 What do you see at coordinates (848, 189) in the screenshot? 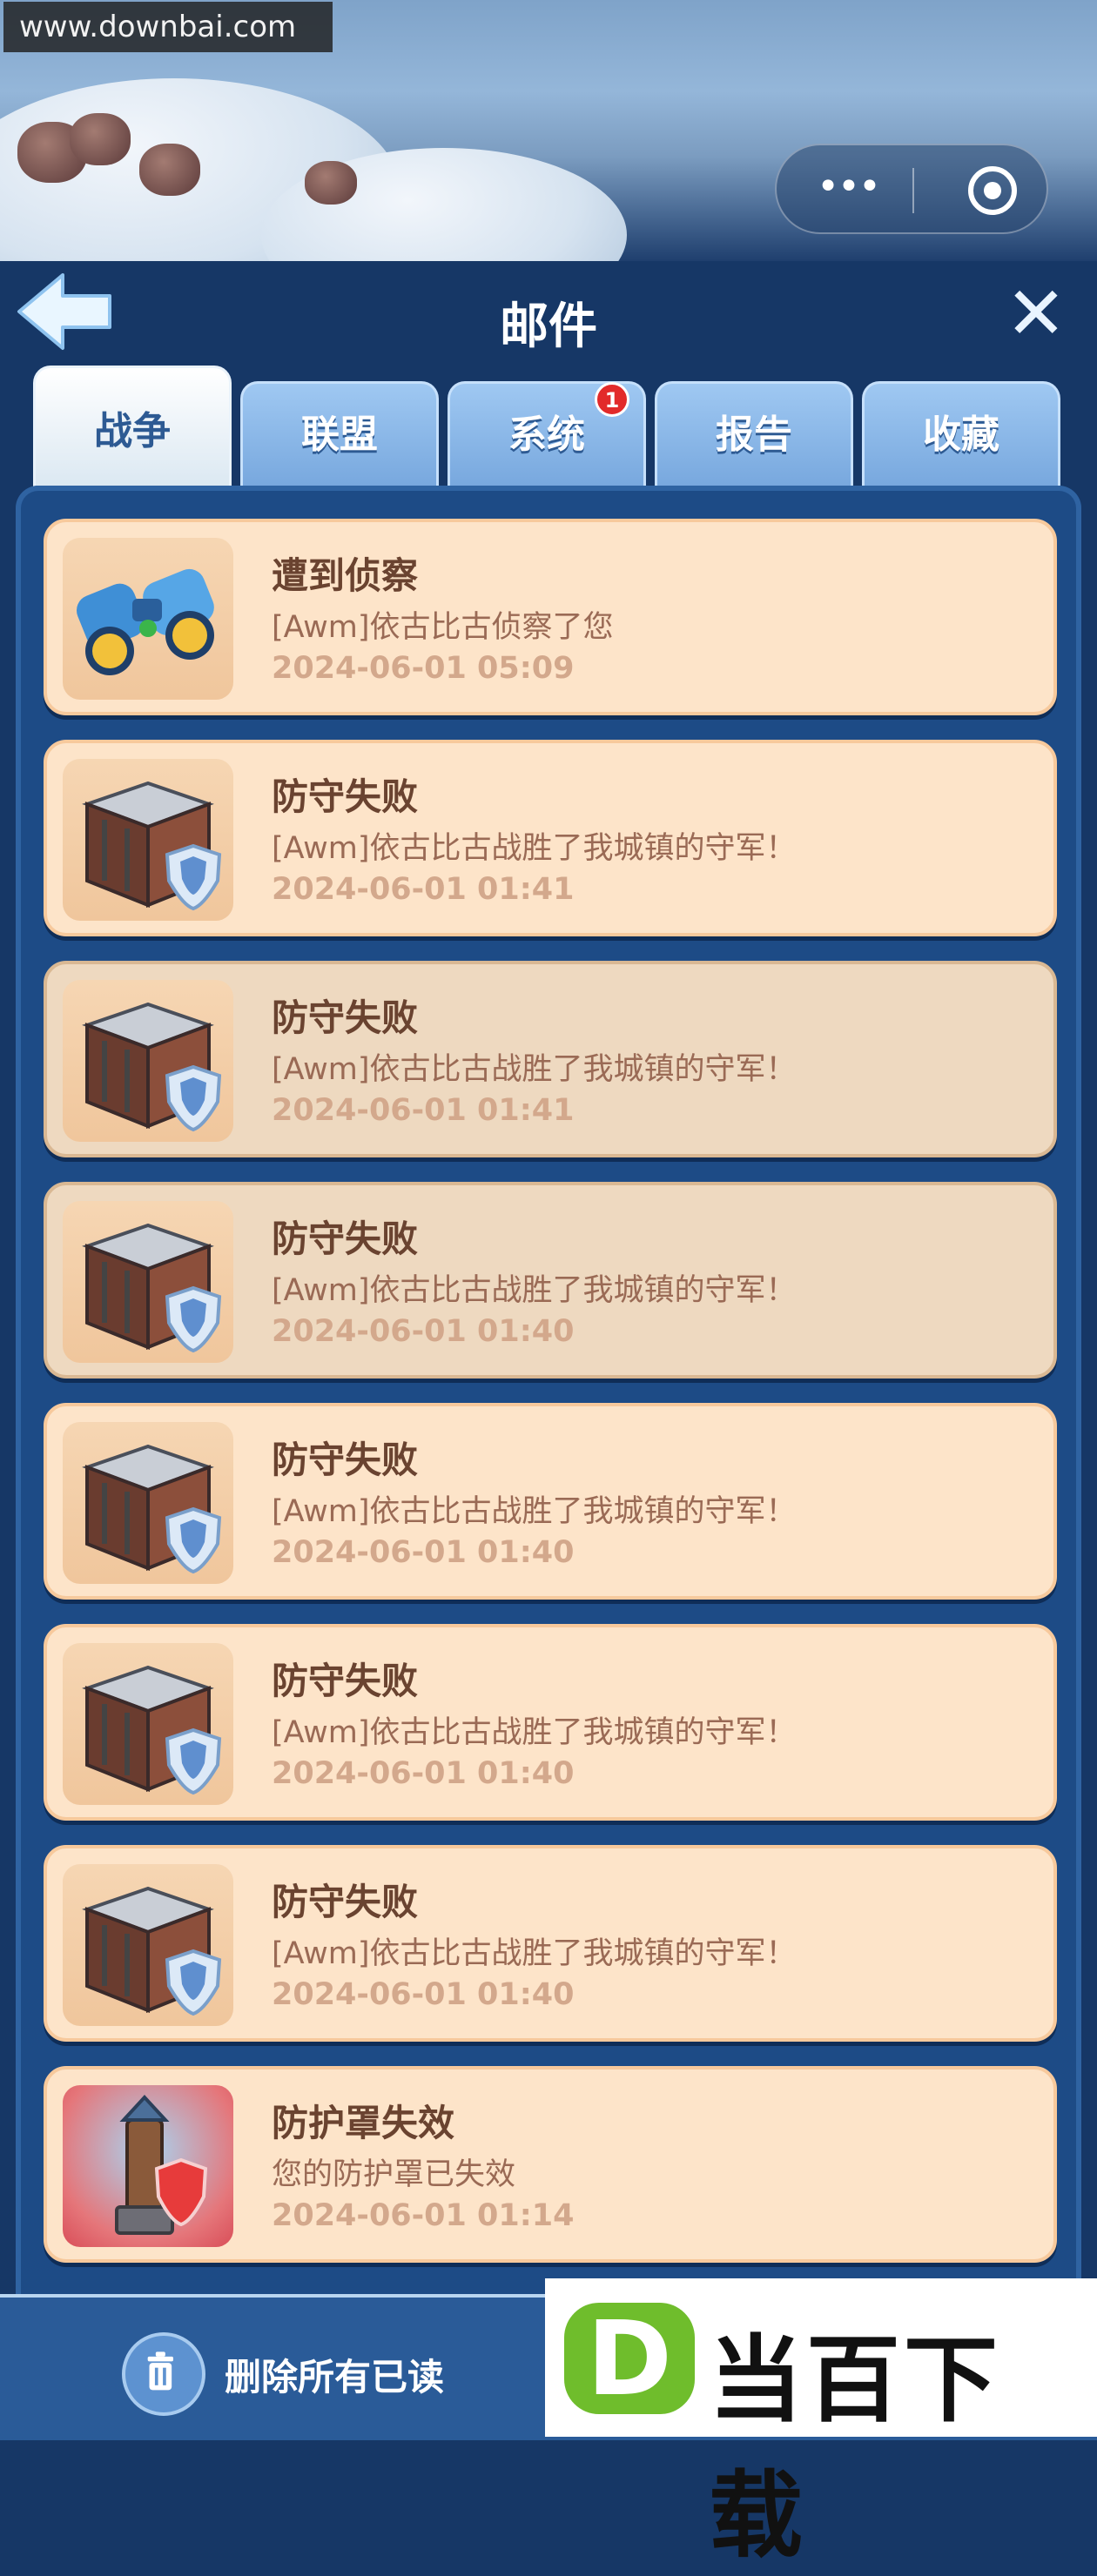
I see `more-icon: •••` at bounding box center [848, 189].